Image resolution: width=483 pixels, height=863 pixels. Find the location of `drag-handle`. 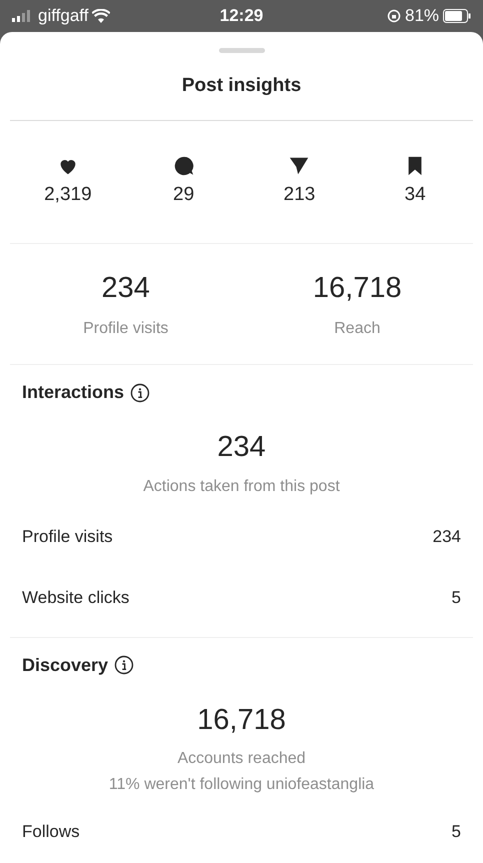

drag-handle is located at coordinates (241, 50).